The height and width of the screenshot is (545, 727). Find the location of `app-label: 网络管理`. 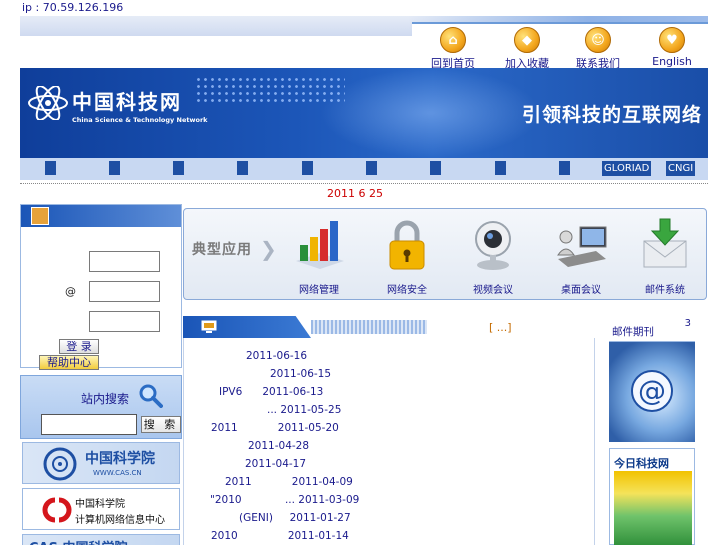

app-label: 网络管理 is located at coordinates (319, 290).